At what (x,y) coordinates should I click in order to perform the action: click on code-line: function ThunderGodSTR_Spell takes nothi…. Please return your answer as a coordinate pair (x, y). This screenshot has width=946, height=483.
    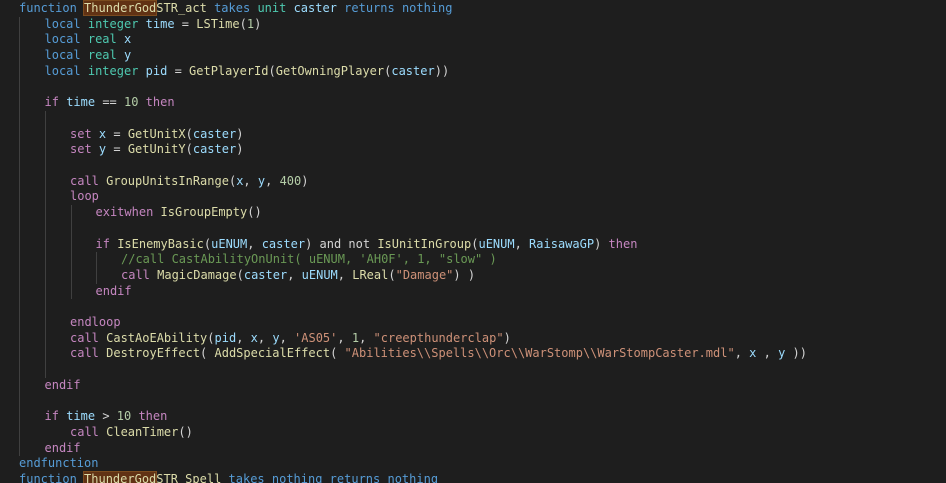
    Looking at the image, I should click on (228, 477).